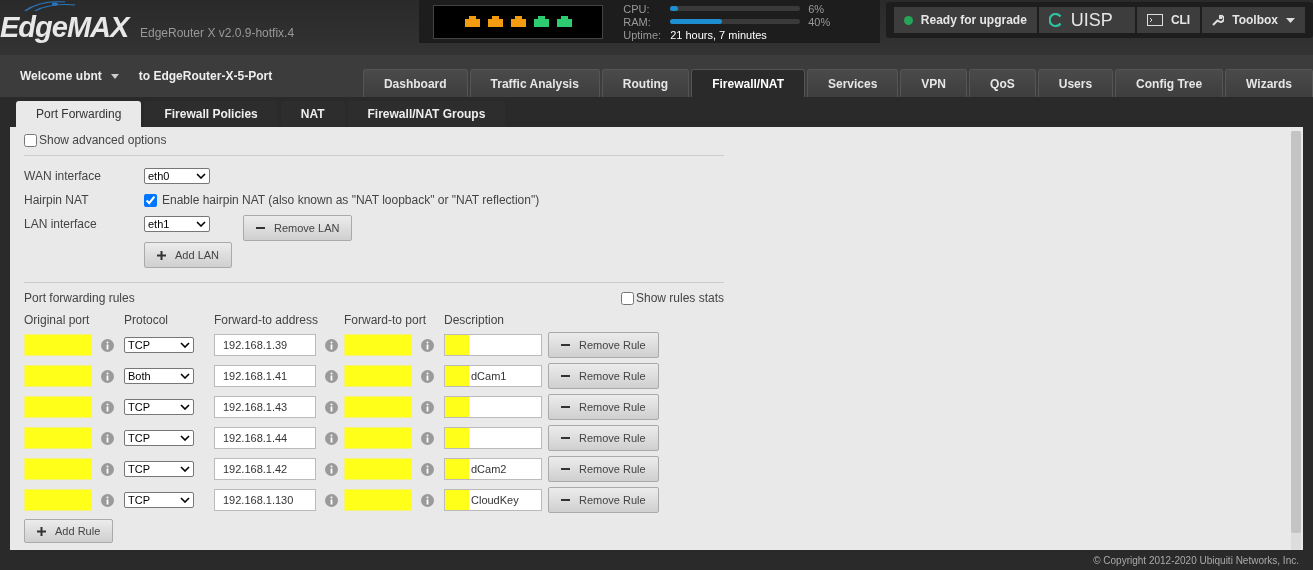 This screenshot has width=1313, height=570. What do you see at coordinates (177, 176) in the screenshot?
I see `interface-select: eth0` at bounding box center [177, 176].